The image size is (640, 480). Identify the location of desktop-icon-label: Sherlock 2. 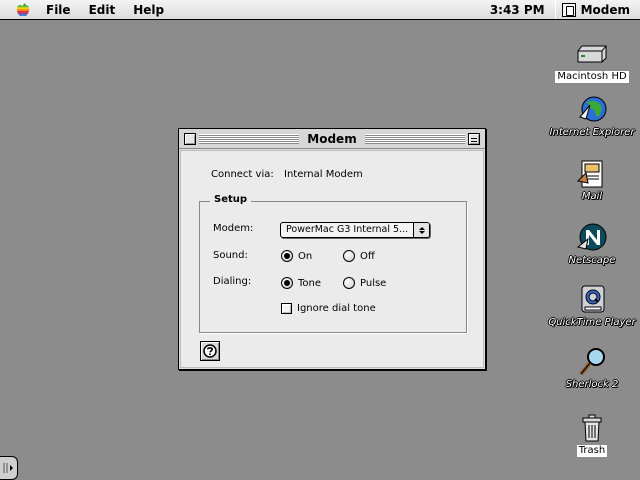
(592, 384).